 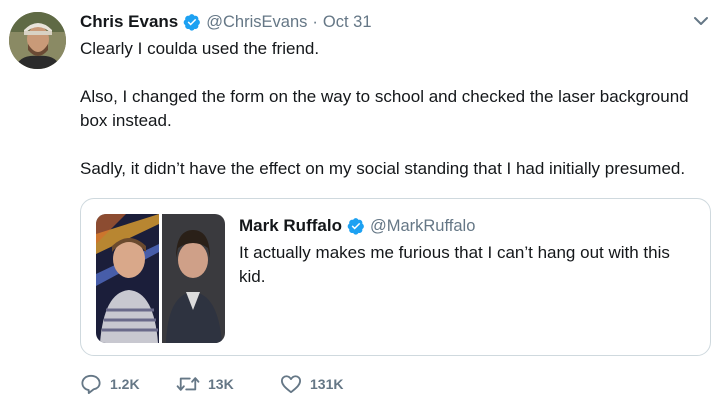 I want to click on chevron-down-icon, so click(x=701, y=21).